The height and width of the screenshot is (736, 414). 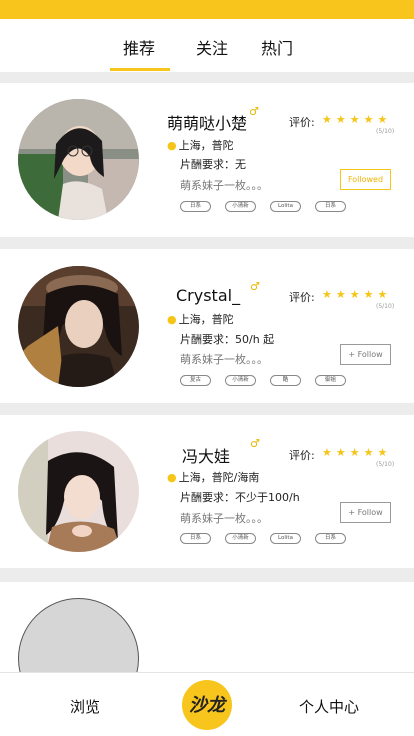 What do you see at coordinates (207, 123) in the screenshot?
I see `profile-name: 萌萌哒小楚` at bounding box center [207, 123].